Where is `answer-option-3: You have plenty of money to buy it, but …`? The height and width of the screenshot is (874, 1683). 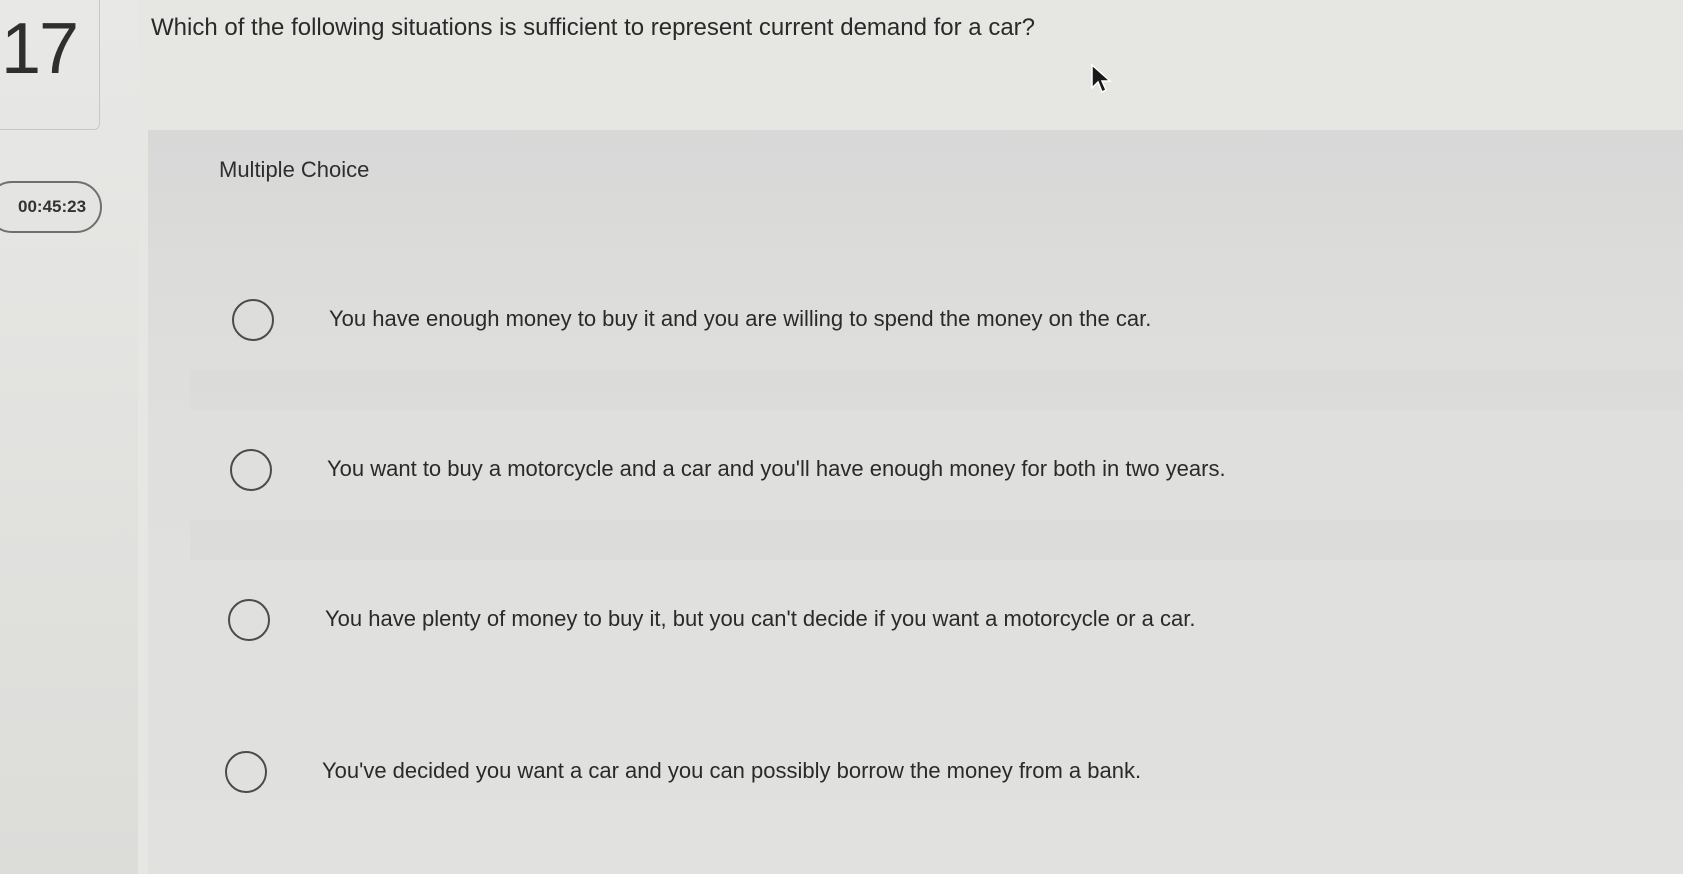 answer-option-3: You have plenty of money to buy it, but … is located at coordinates (878, 624).